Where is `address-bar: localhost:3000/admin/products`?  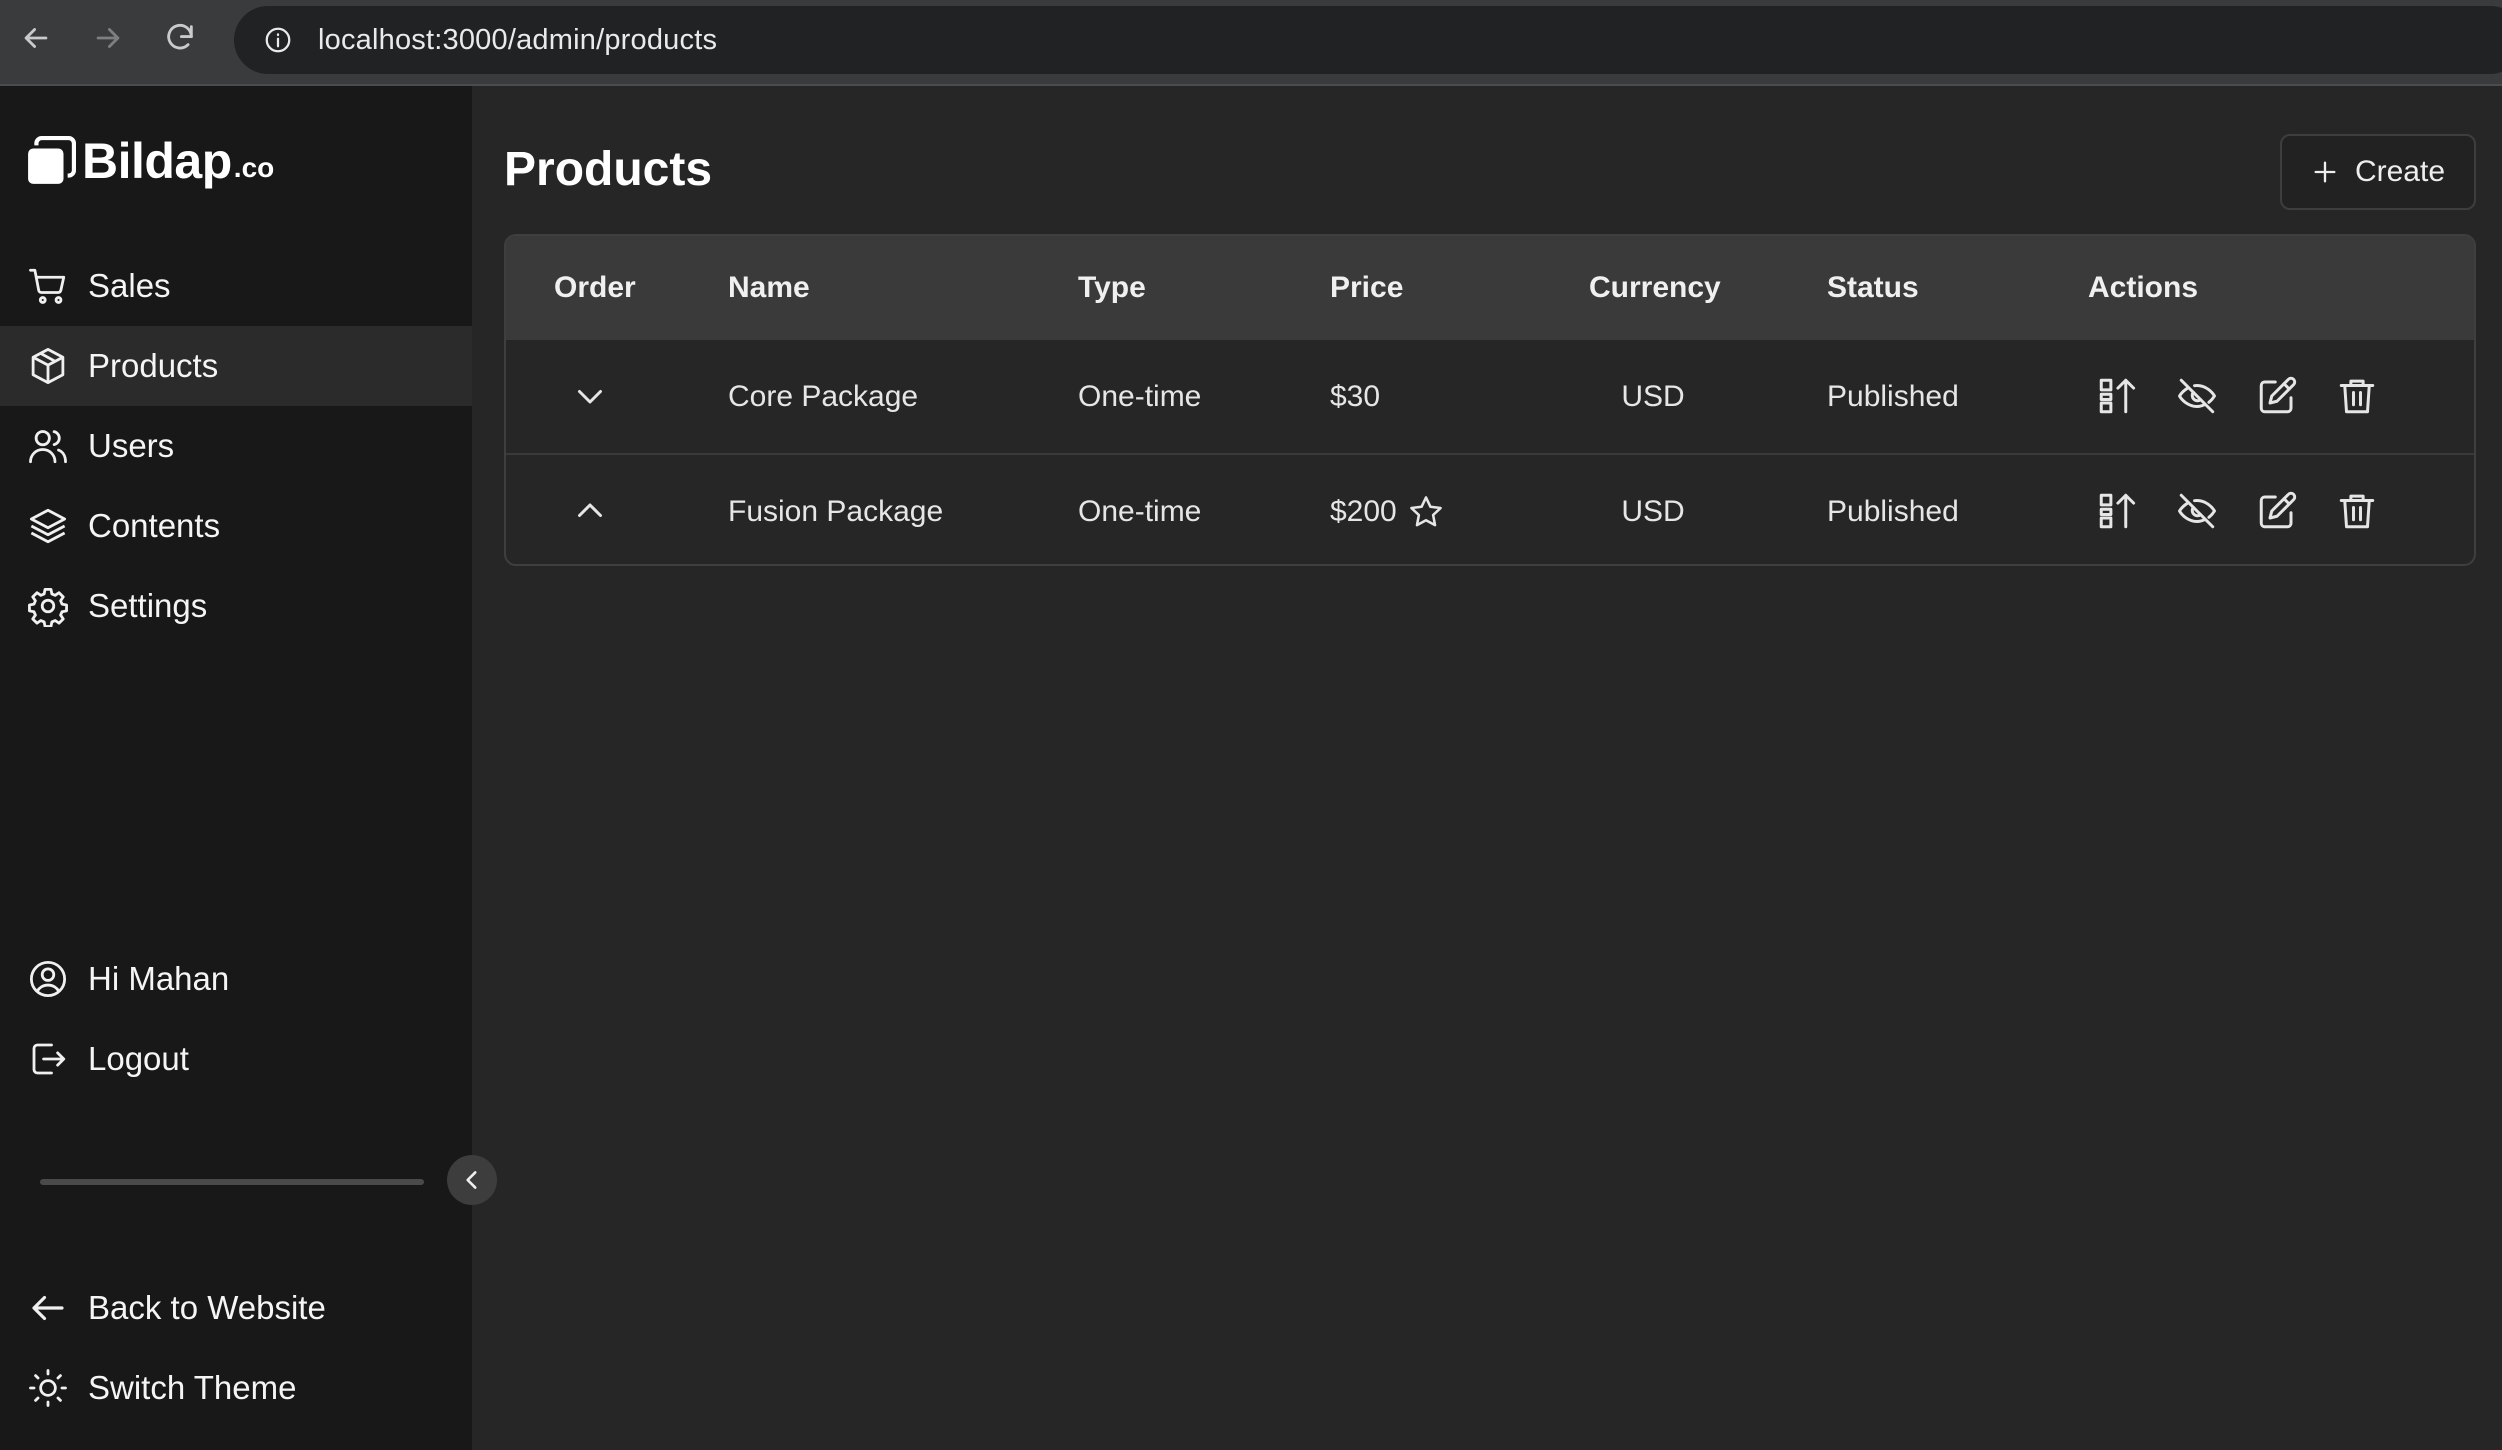 address-bar: localhost:3000/admin/products is located at coordinates (1368, 40).